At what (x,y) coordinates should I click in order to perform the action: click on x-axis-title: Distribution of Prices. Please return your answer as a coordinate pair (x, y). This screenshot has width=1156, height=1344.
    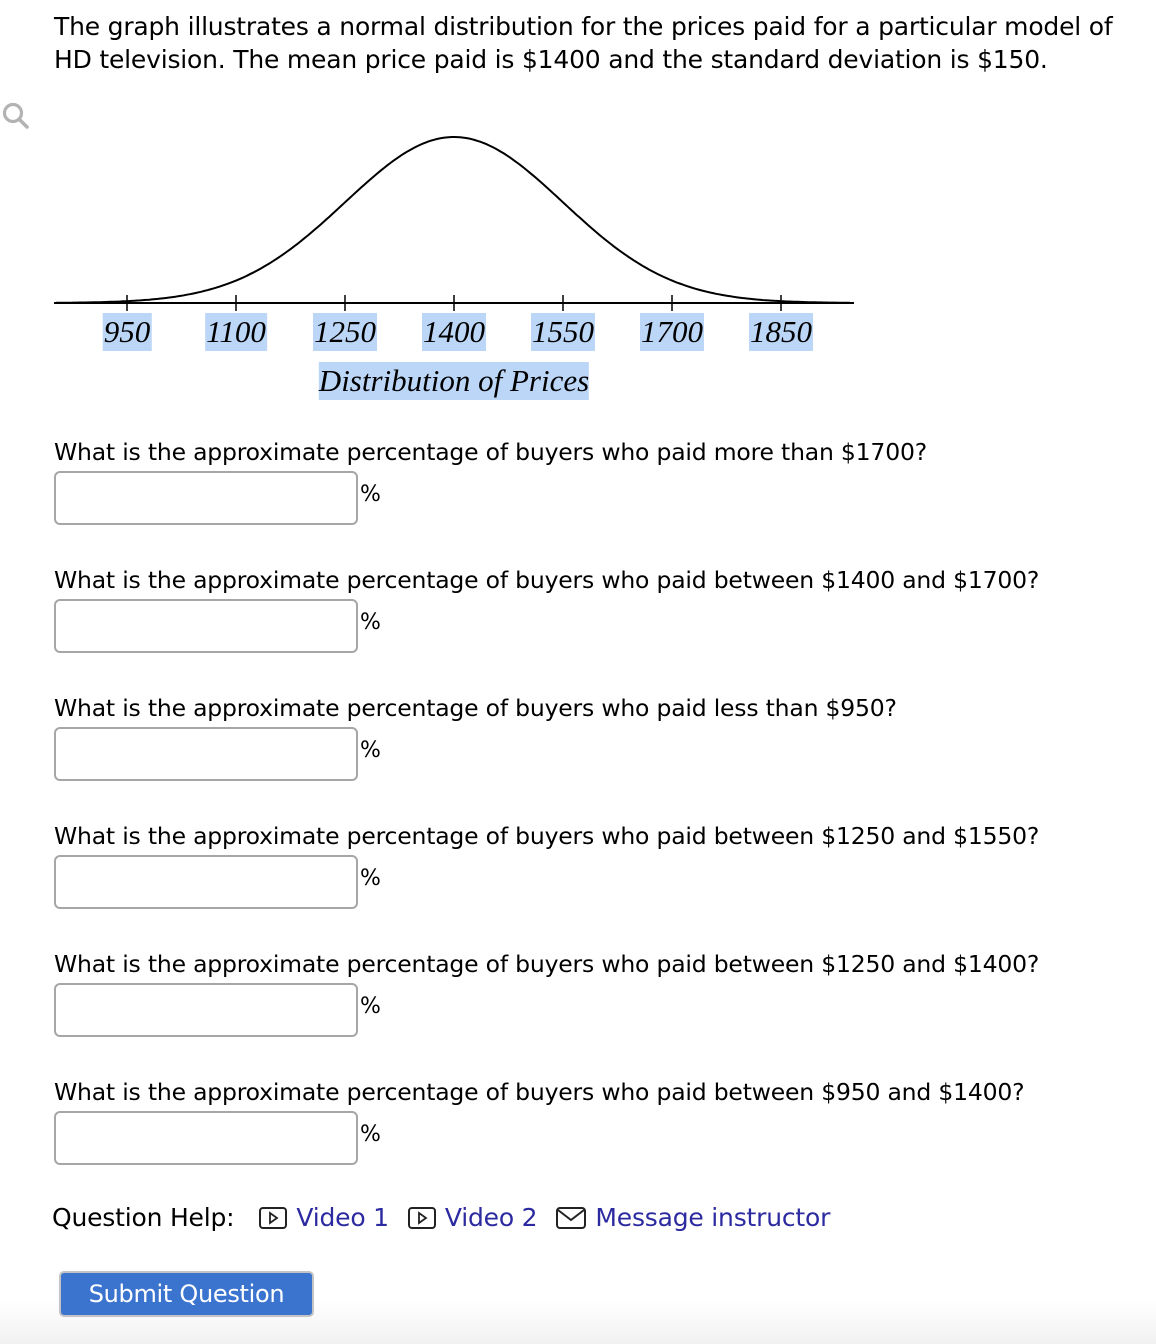
    Looking at the image, I should click on (454, 381).